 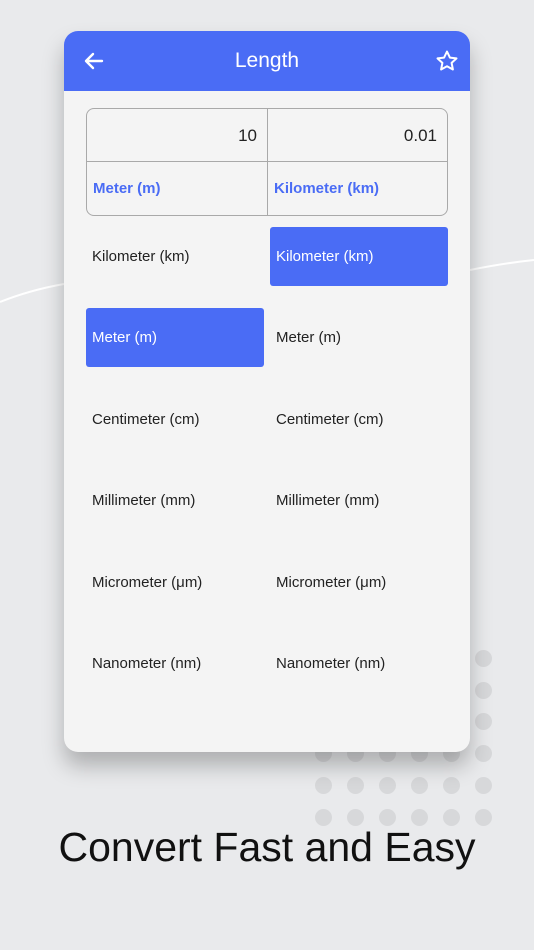 I want to click on to-unit-label-cell: Kilometer (km), so click(x=357, y=188).